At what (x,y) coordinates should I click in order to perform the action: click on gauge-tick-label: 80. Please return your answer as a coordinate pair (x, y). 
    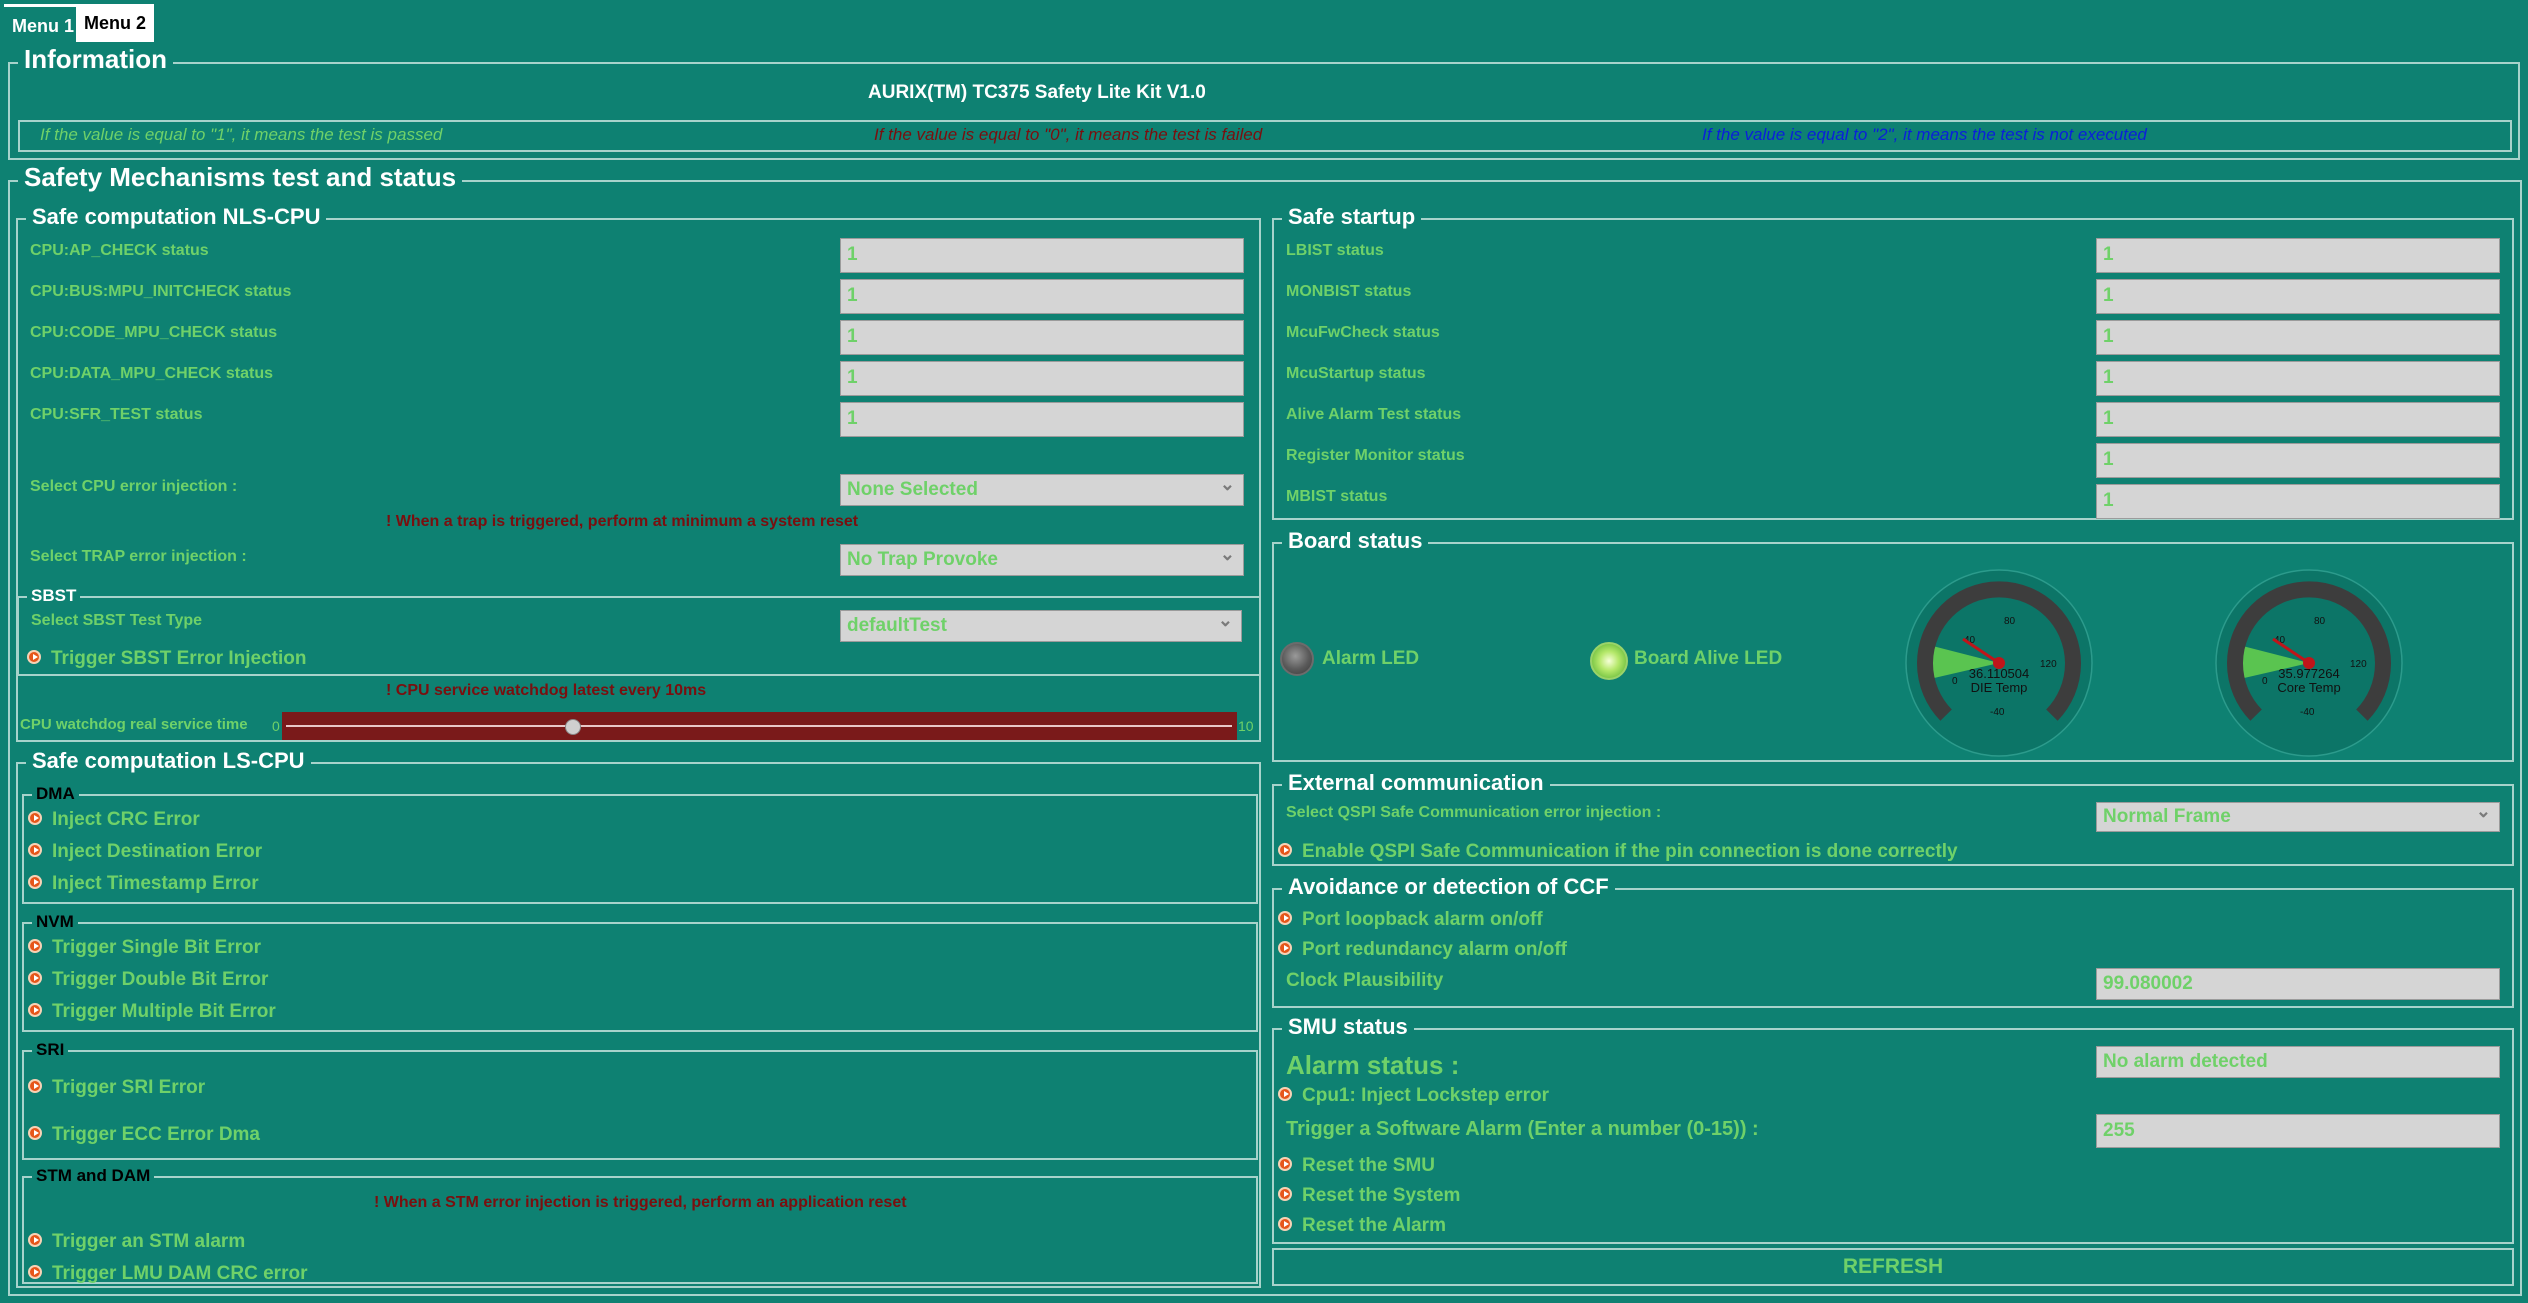
    Looking at the image, I should click on (2320, 621).